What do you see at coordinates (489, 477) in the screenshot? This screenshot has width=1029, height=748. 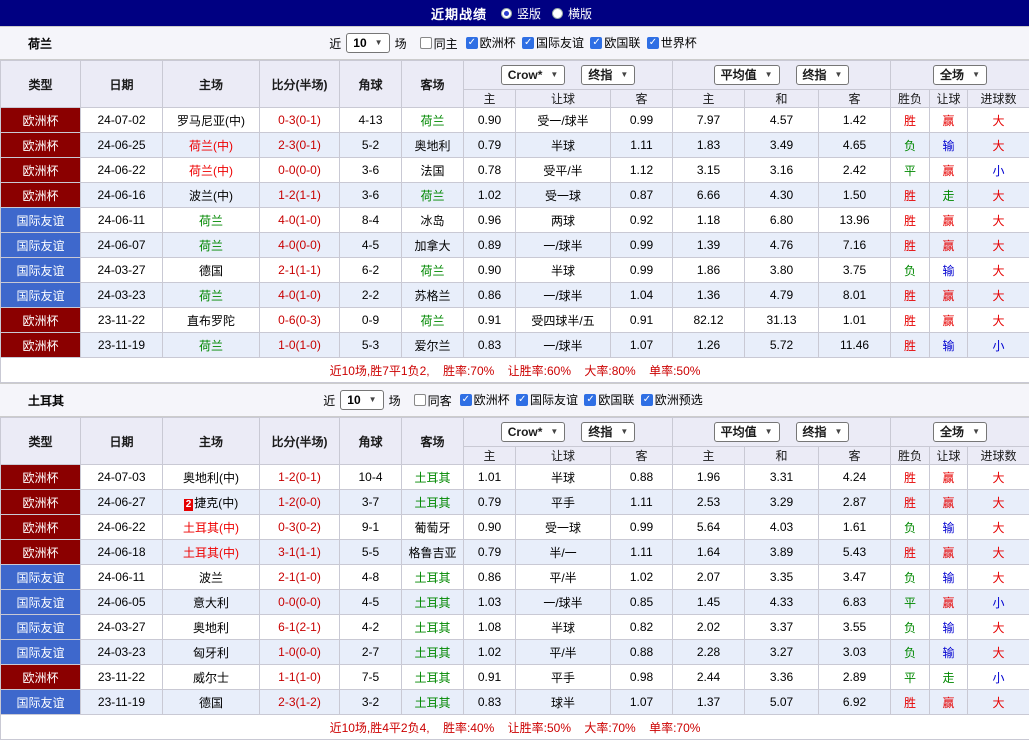 I see `handicap-home-odds: 1.01` at bounding box center [489, 477].